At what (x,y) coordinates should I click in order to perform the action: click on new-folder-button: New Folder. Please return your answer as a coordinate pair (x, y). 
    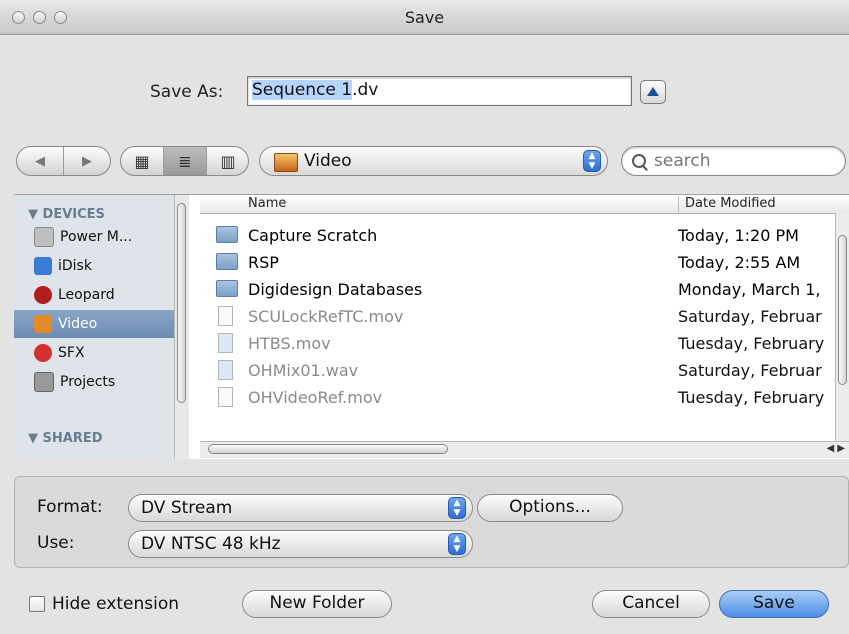
    Looking at the image, I should click on (317, 604).